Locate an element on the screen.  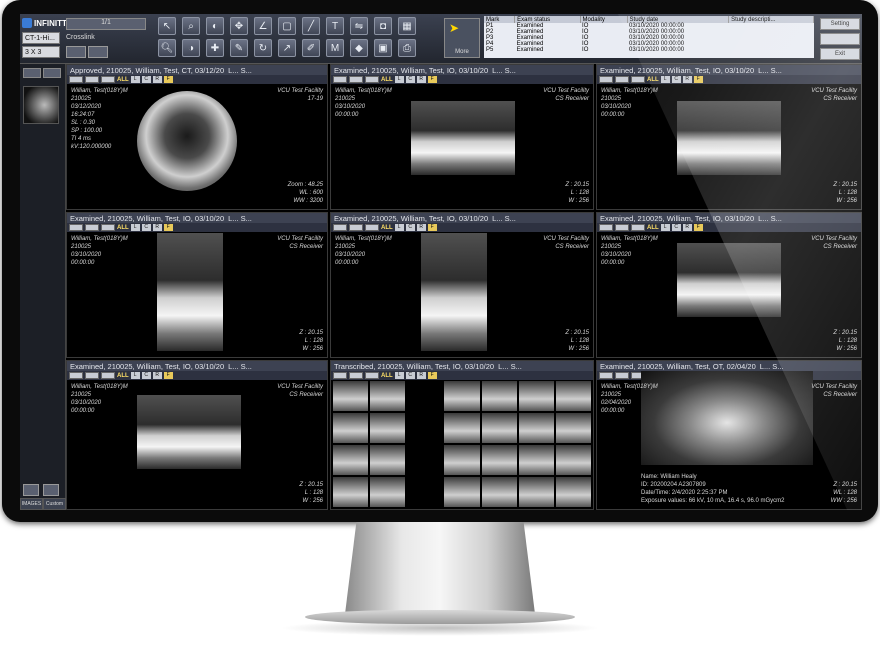
setting-button: Setting is located at coordinates (840, 24).